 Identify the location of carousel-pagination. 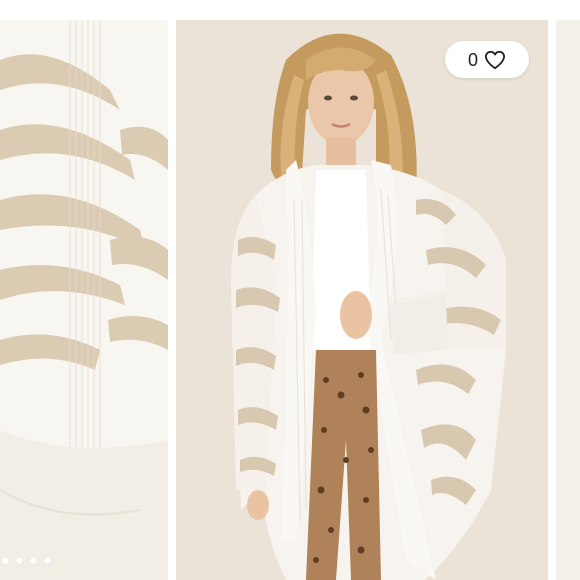
(26, 560).